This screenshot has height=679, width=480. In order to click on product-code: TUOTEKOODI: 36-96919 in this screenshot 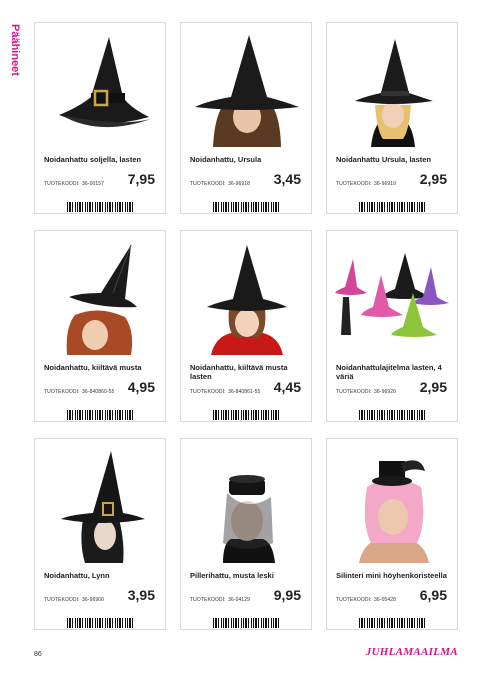, I will do `click(366, 184)`.